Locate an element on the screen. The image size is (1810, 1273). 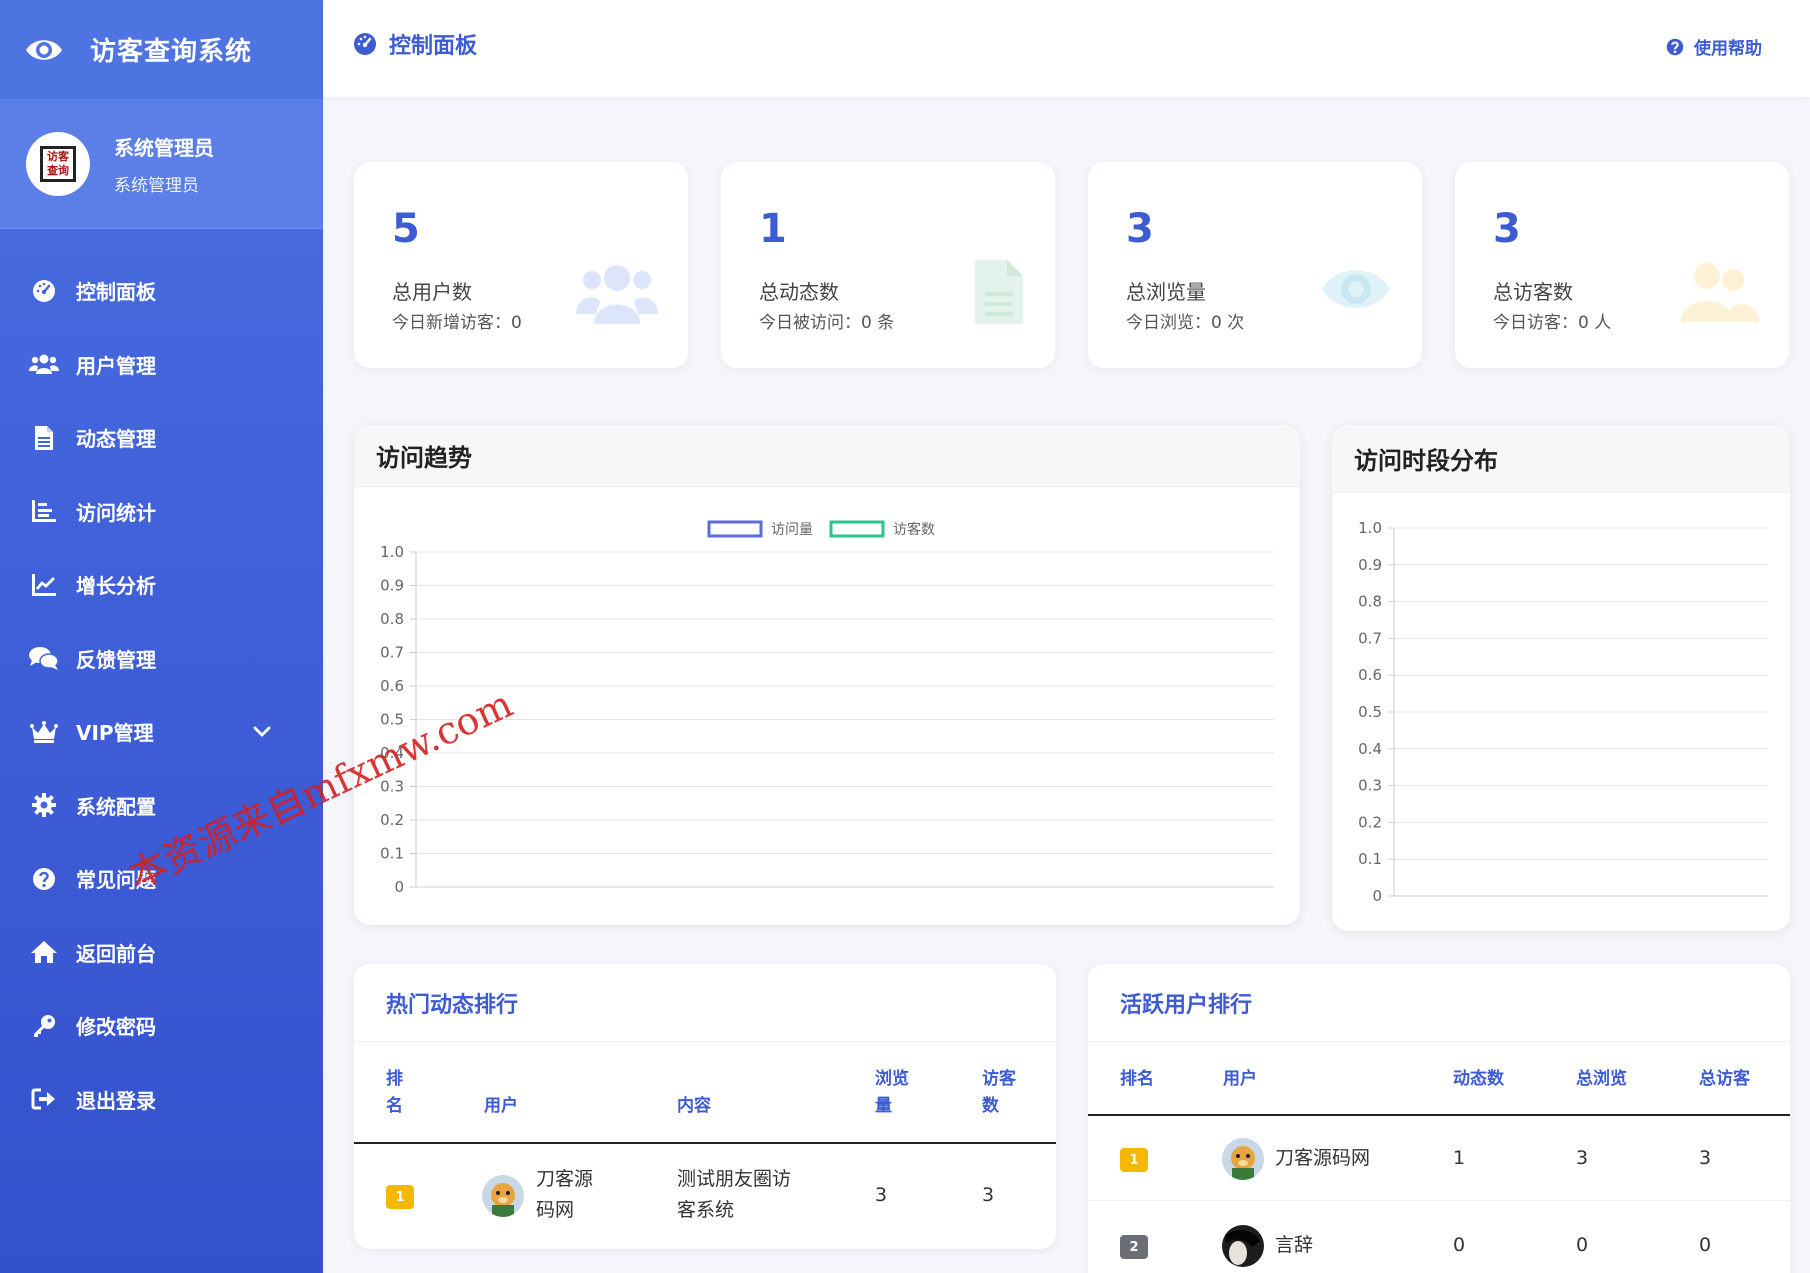
stat-card-posts: 1 总动态数 今日被访问：0 条 is located at coordinates (888, 265).